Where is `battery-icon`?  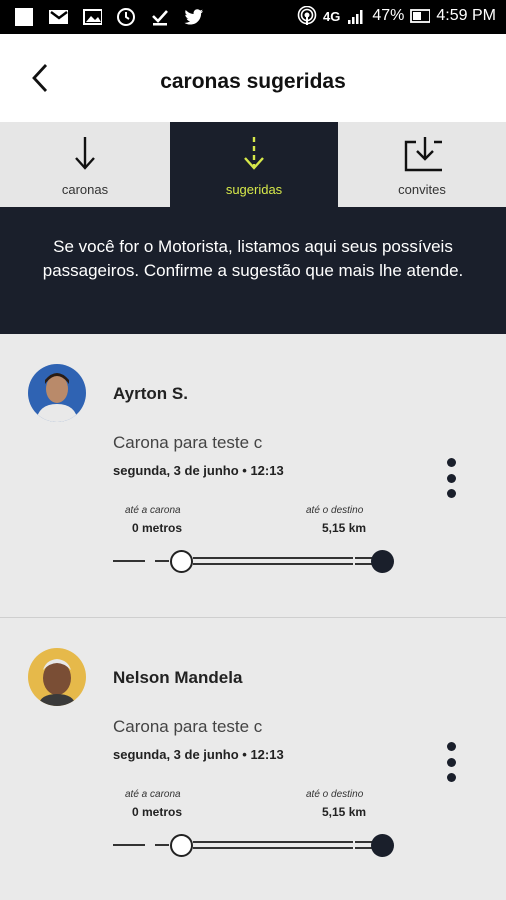
battery-icon is located at coordinates (420, 16).